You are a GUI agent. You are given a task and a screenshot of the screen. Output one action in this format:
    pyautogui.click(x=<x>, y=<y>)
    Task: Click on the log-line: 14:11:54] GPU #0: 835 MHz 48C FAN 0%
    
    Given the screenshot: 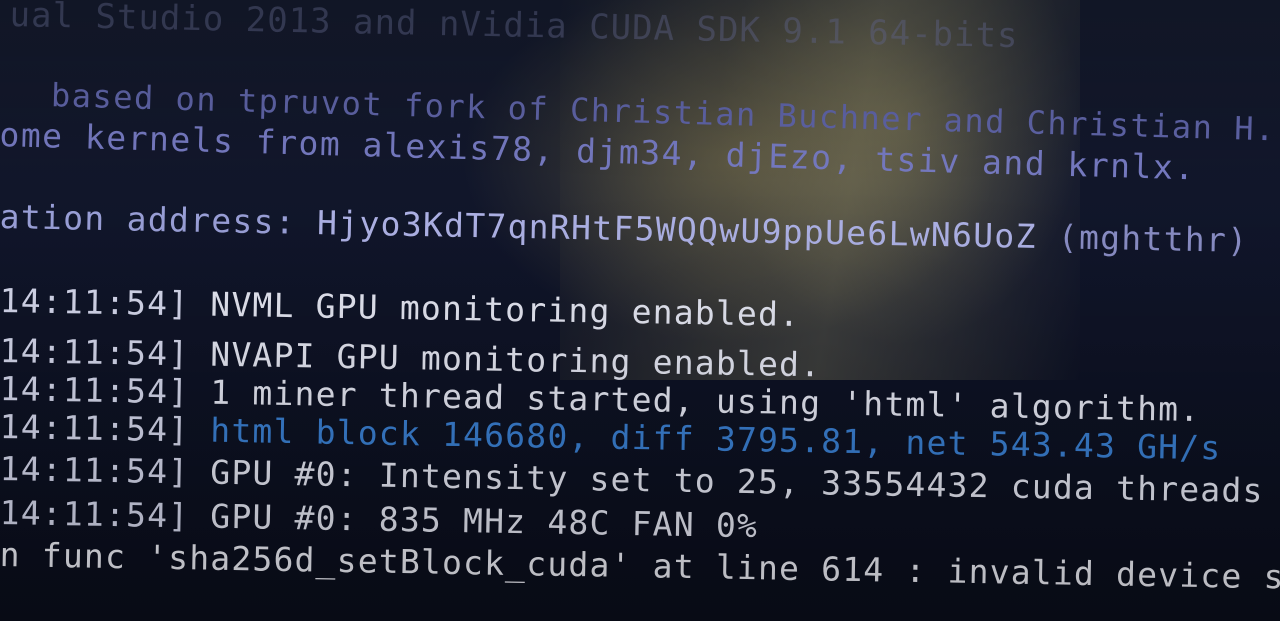 What is the action you would take?
    pyautogui.click(x=379, y=519)
    